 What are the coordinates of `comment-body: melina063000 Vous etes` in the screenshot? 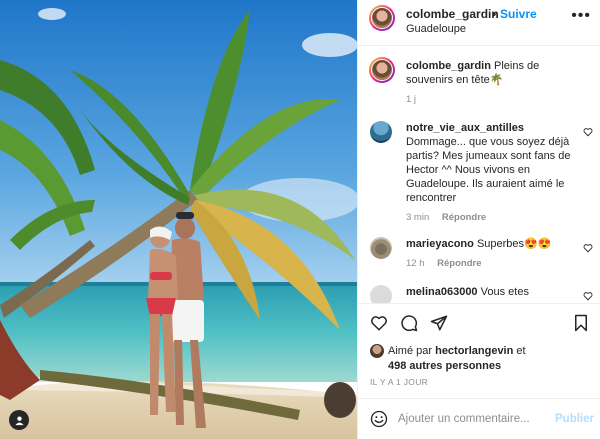 It's located at (493, 292).